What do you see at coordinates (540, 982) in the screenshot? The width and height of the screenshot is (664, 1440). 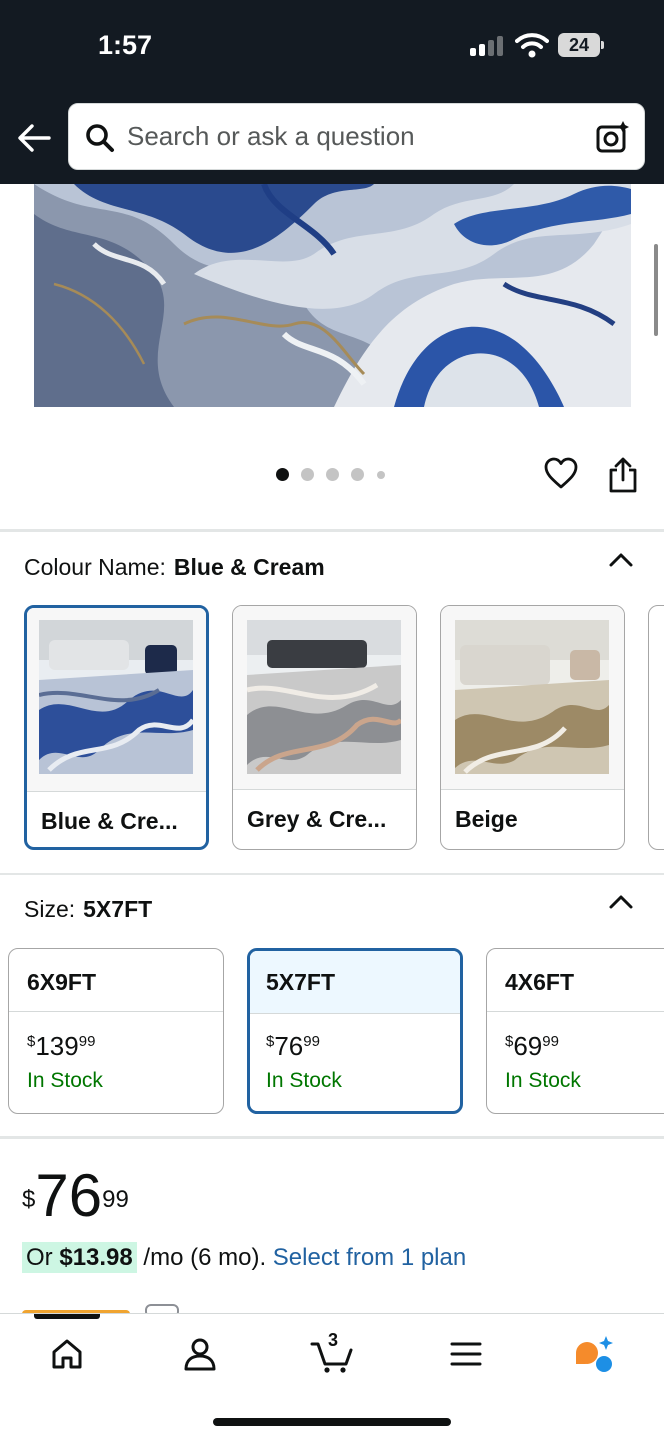 I see `size-option-name: 4X6FT` at bounding box center [540, 982].